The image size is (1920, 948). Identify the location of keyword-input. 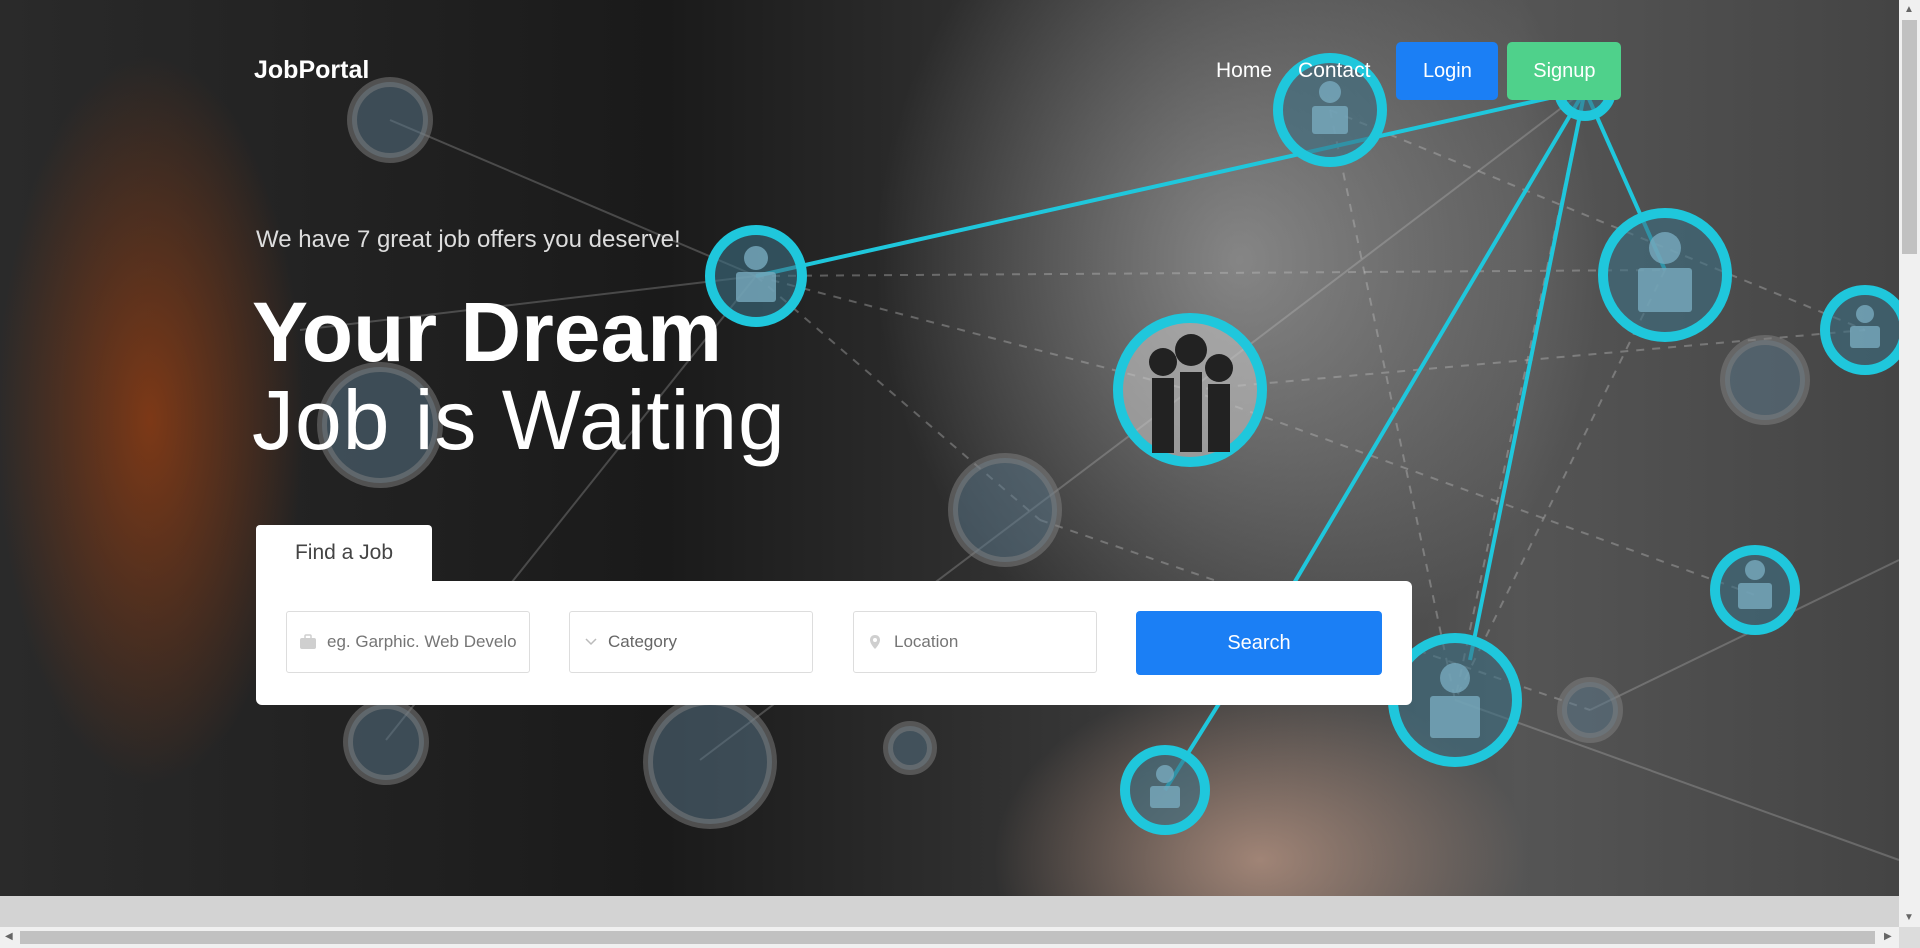
(422, 642).